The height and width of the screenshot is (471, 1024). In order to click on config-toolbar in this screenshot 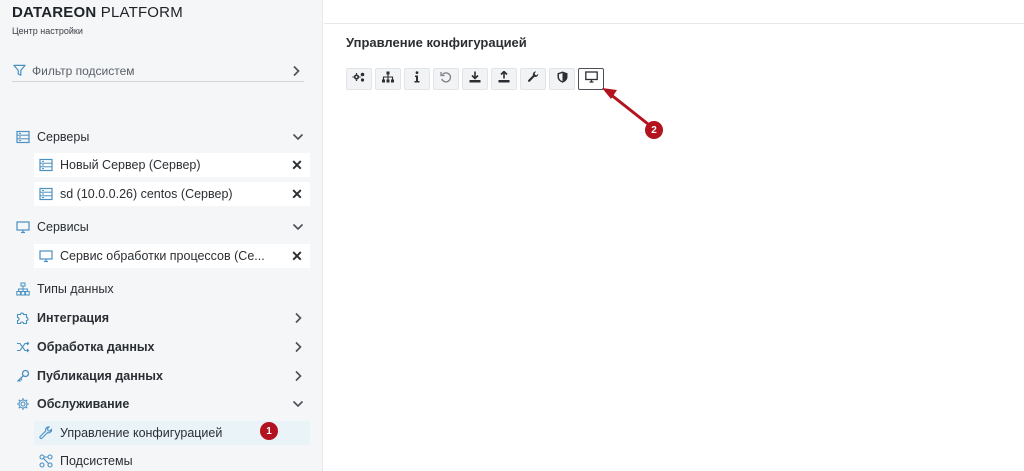, I will do `click(475, 79)`.